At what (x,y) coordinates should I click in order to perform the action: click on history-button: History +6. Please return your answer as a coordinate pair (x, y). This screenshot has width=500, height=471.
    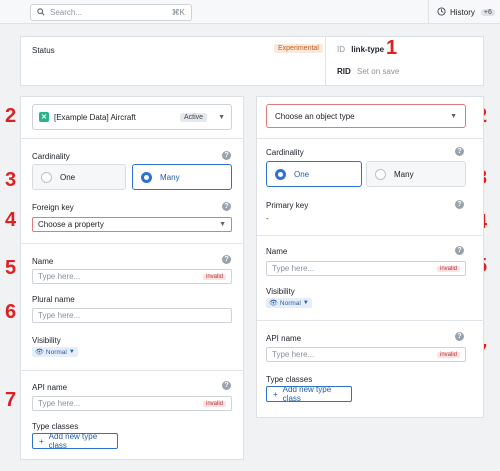
    Looking at the image, I should click on (464, 12).